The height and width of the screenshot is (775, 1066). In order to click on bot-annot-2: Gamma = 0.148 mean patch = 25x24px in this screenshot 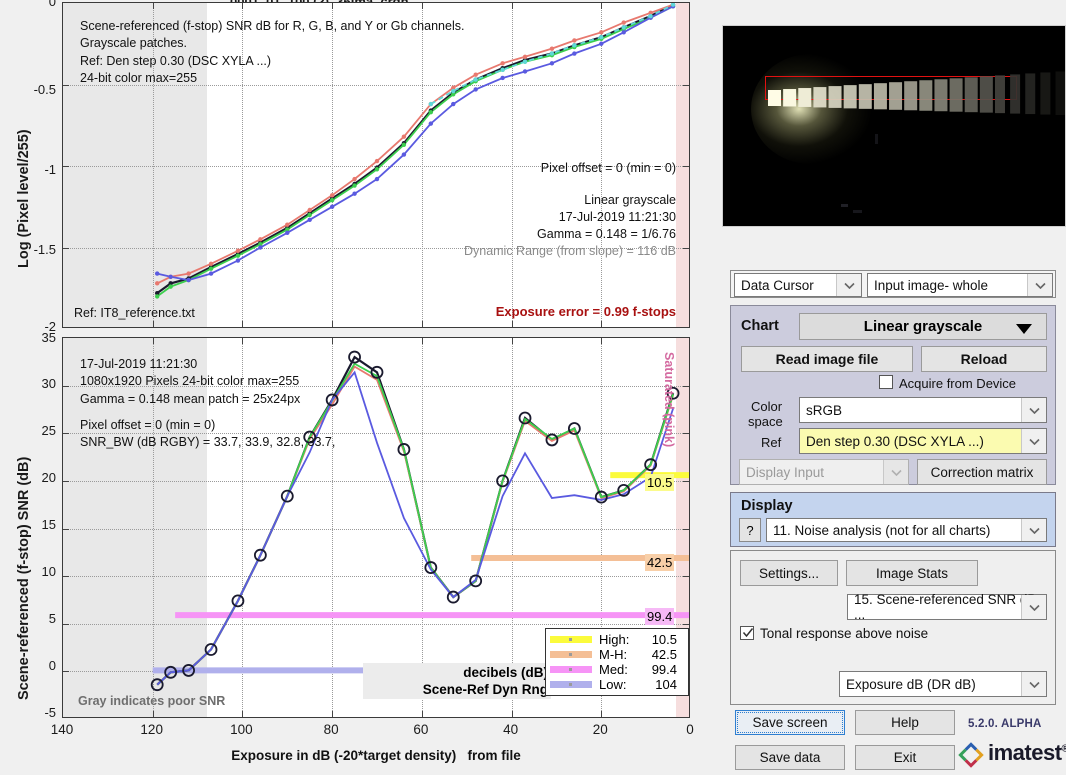, I will do `click(190, 399)`.